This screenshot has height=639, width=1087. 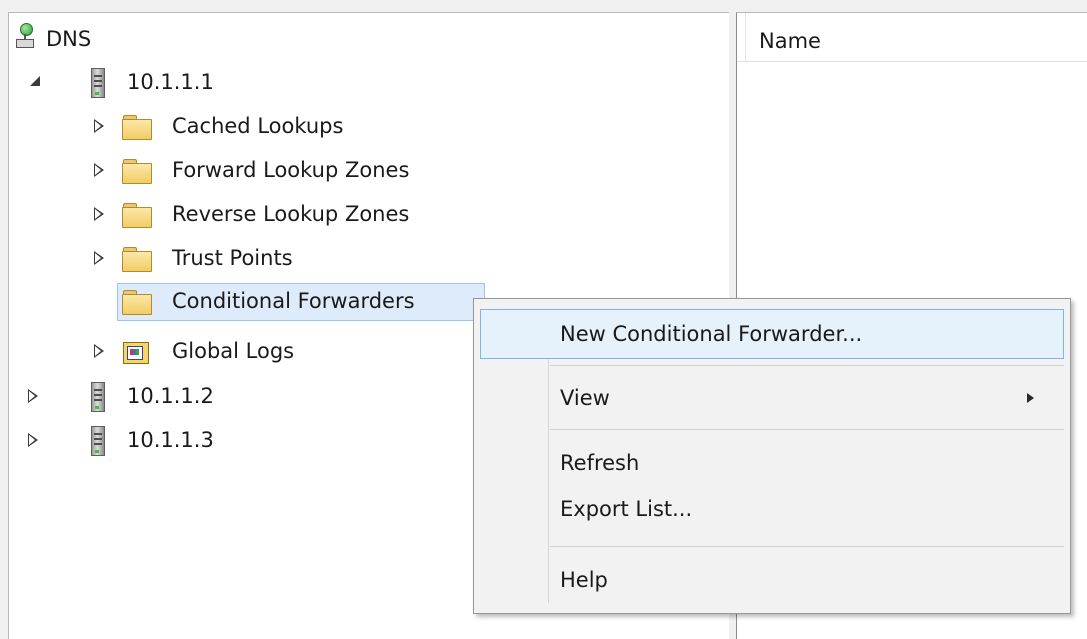 I want to click on menu-item-label: Refresh, so click(x=600, y=463).